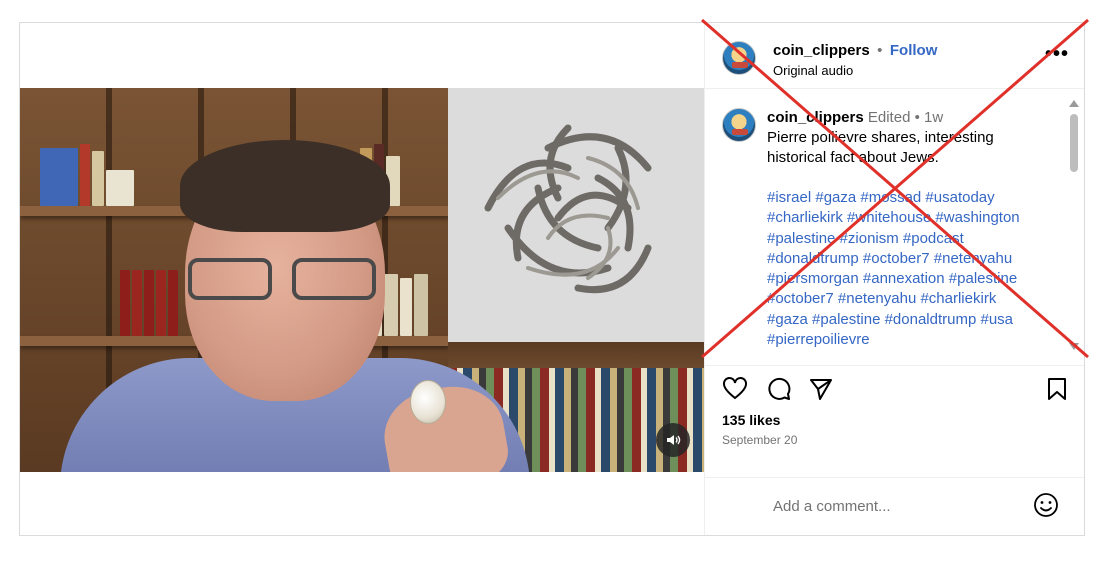  What do you see at coordinates (934, 117) in the screenshot?
I see `post-age: 1w` at bounding box center [934, 117].